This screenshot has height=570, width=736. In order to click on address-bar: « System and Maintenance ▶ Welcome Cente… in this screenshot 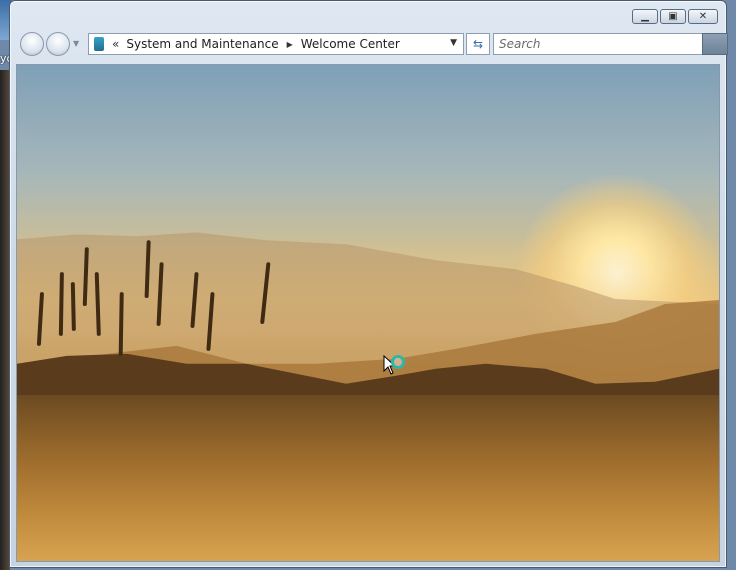, I will do `click(276, 44)`.